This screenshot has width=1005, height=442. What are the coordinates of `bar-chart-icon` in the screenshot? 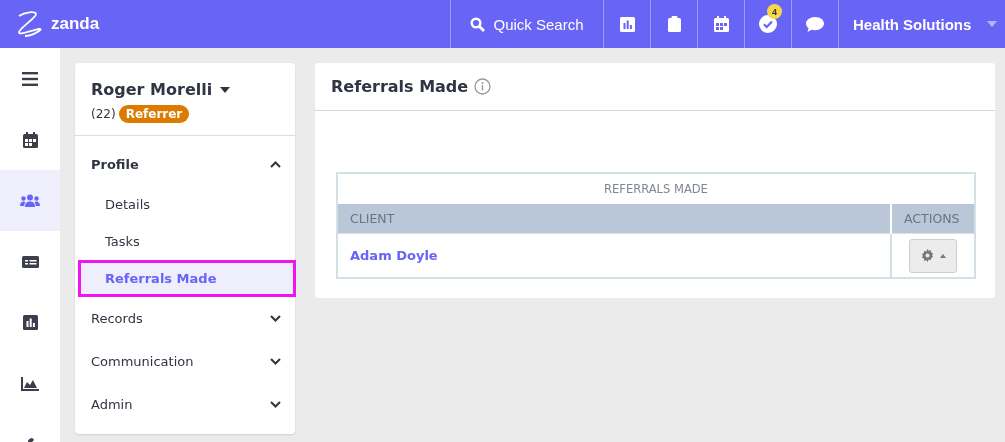 It's located at (627, 24).